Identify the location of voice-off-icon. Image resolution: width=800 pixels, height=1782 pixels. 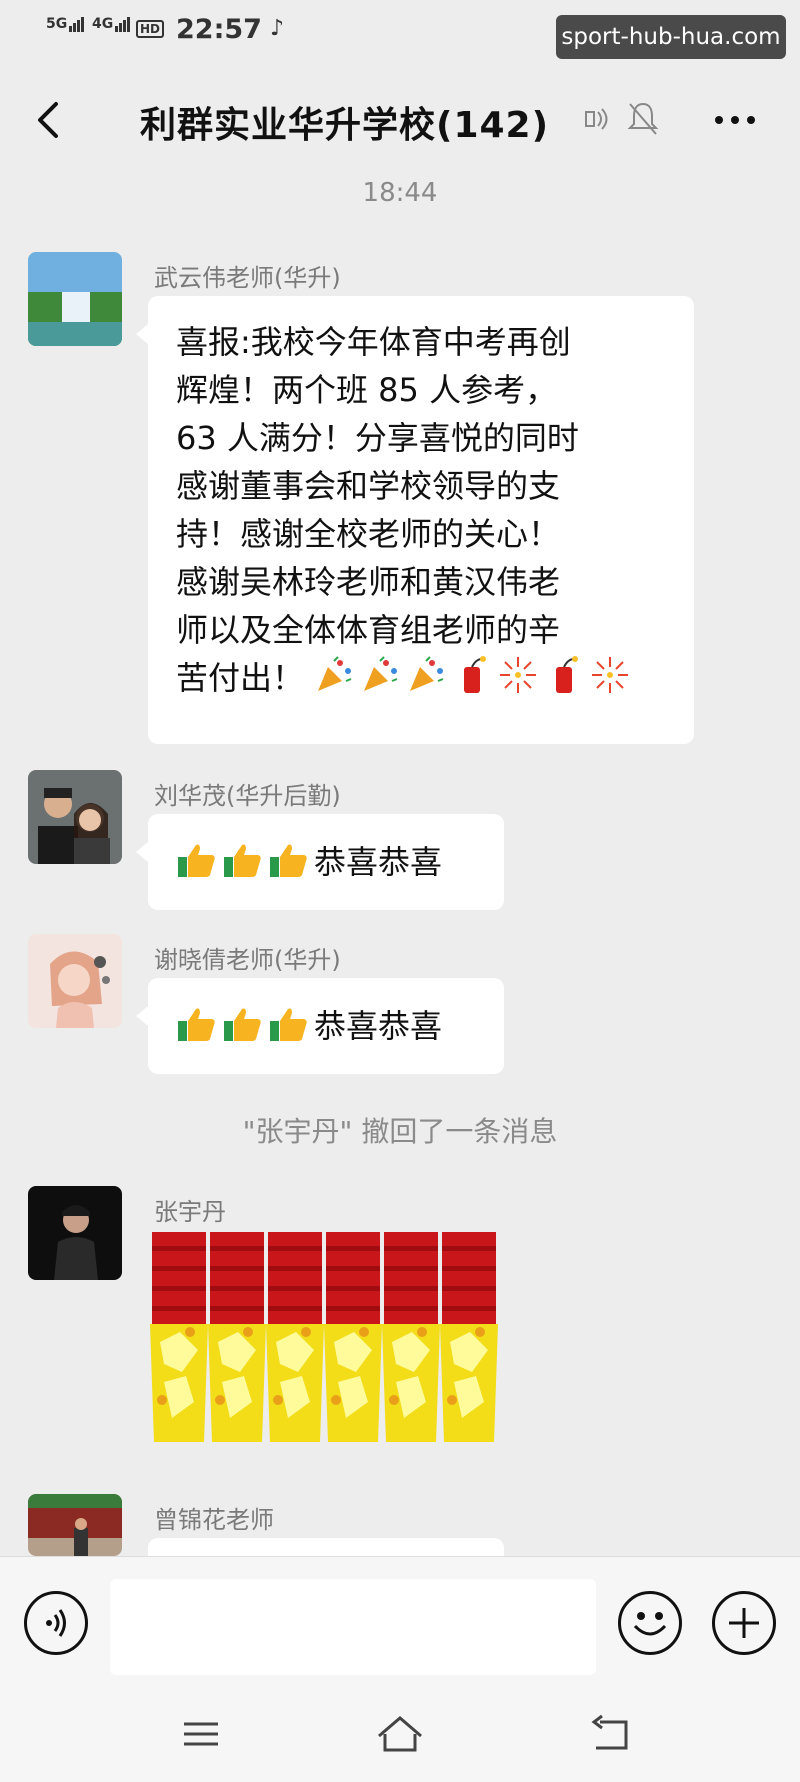
(596, 119).